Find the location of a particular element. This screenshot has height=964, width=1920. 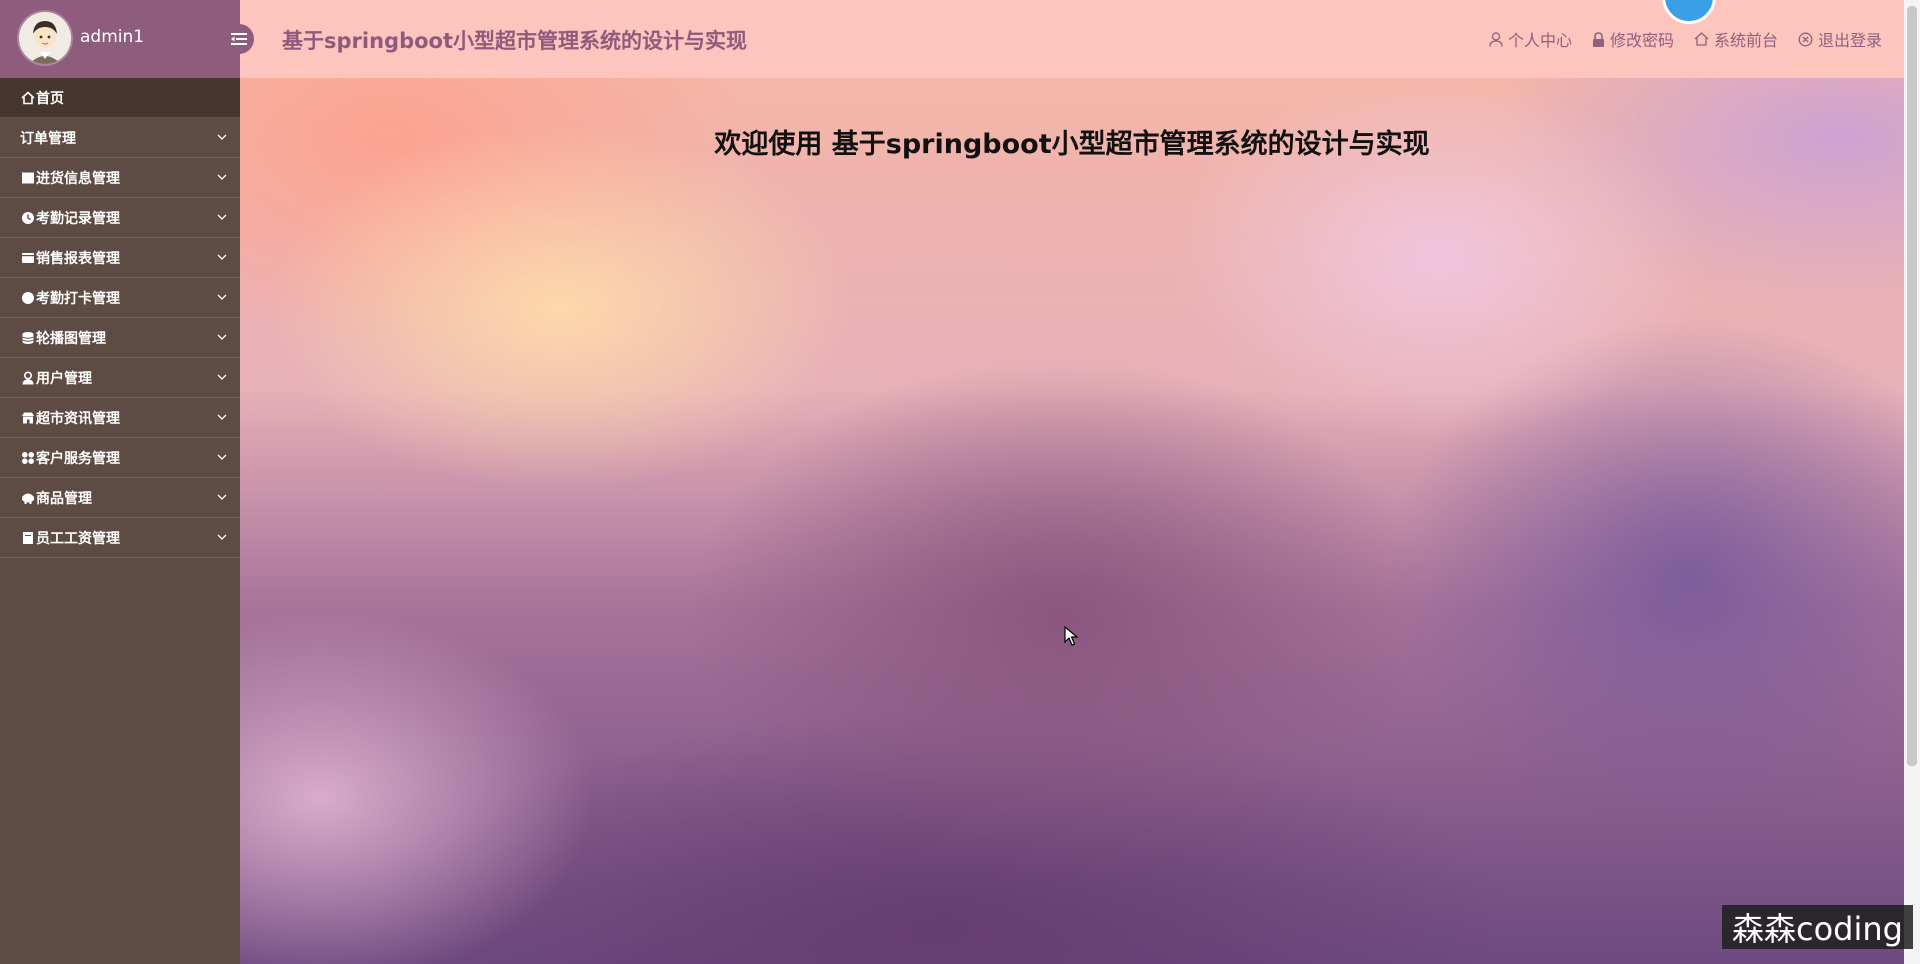

page-scrollbar is located at coordinates (1912, 482).